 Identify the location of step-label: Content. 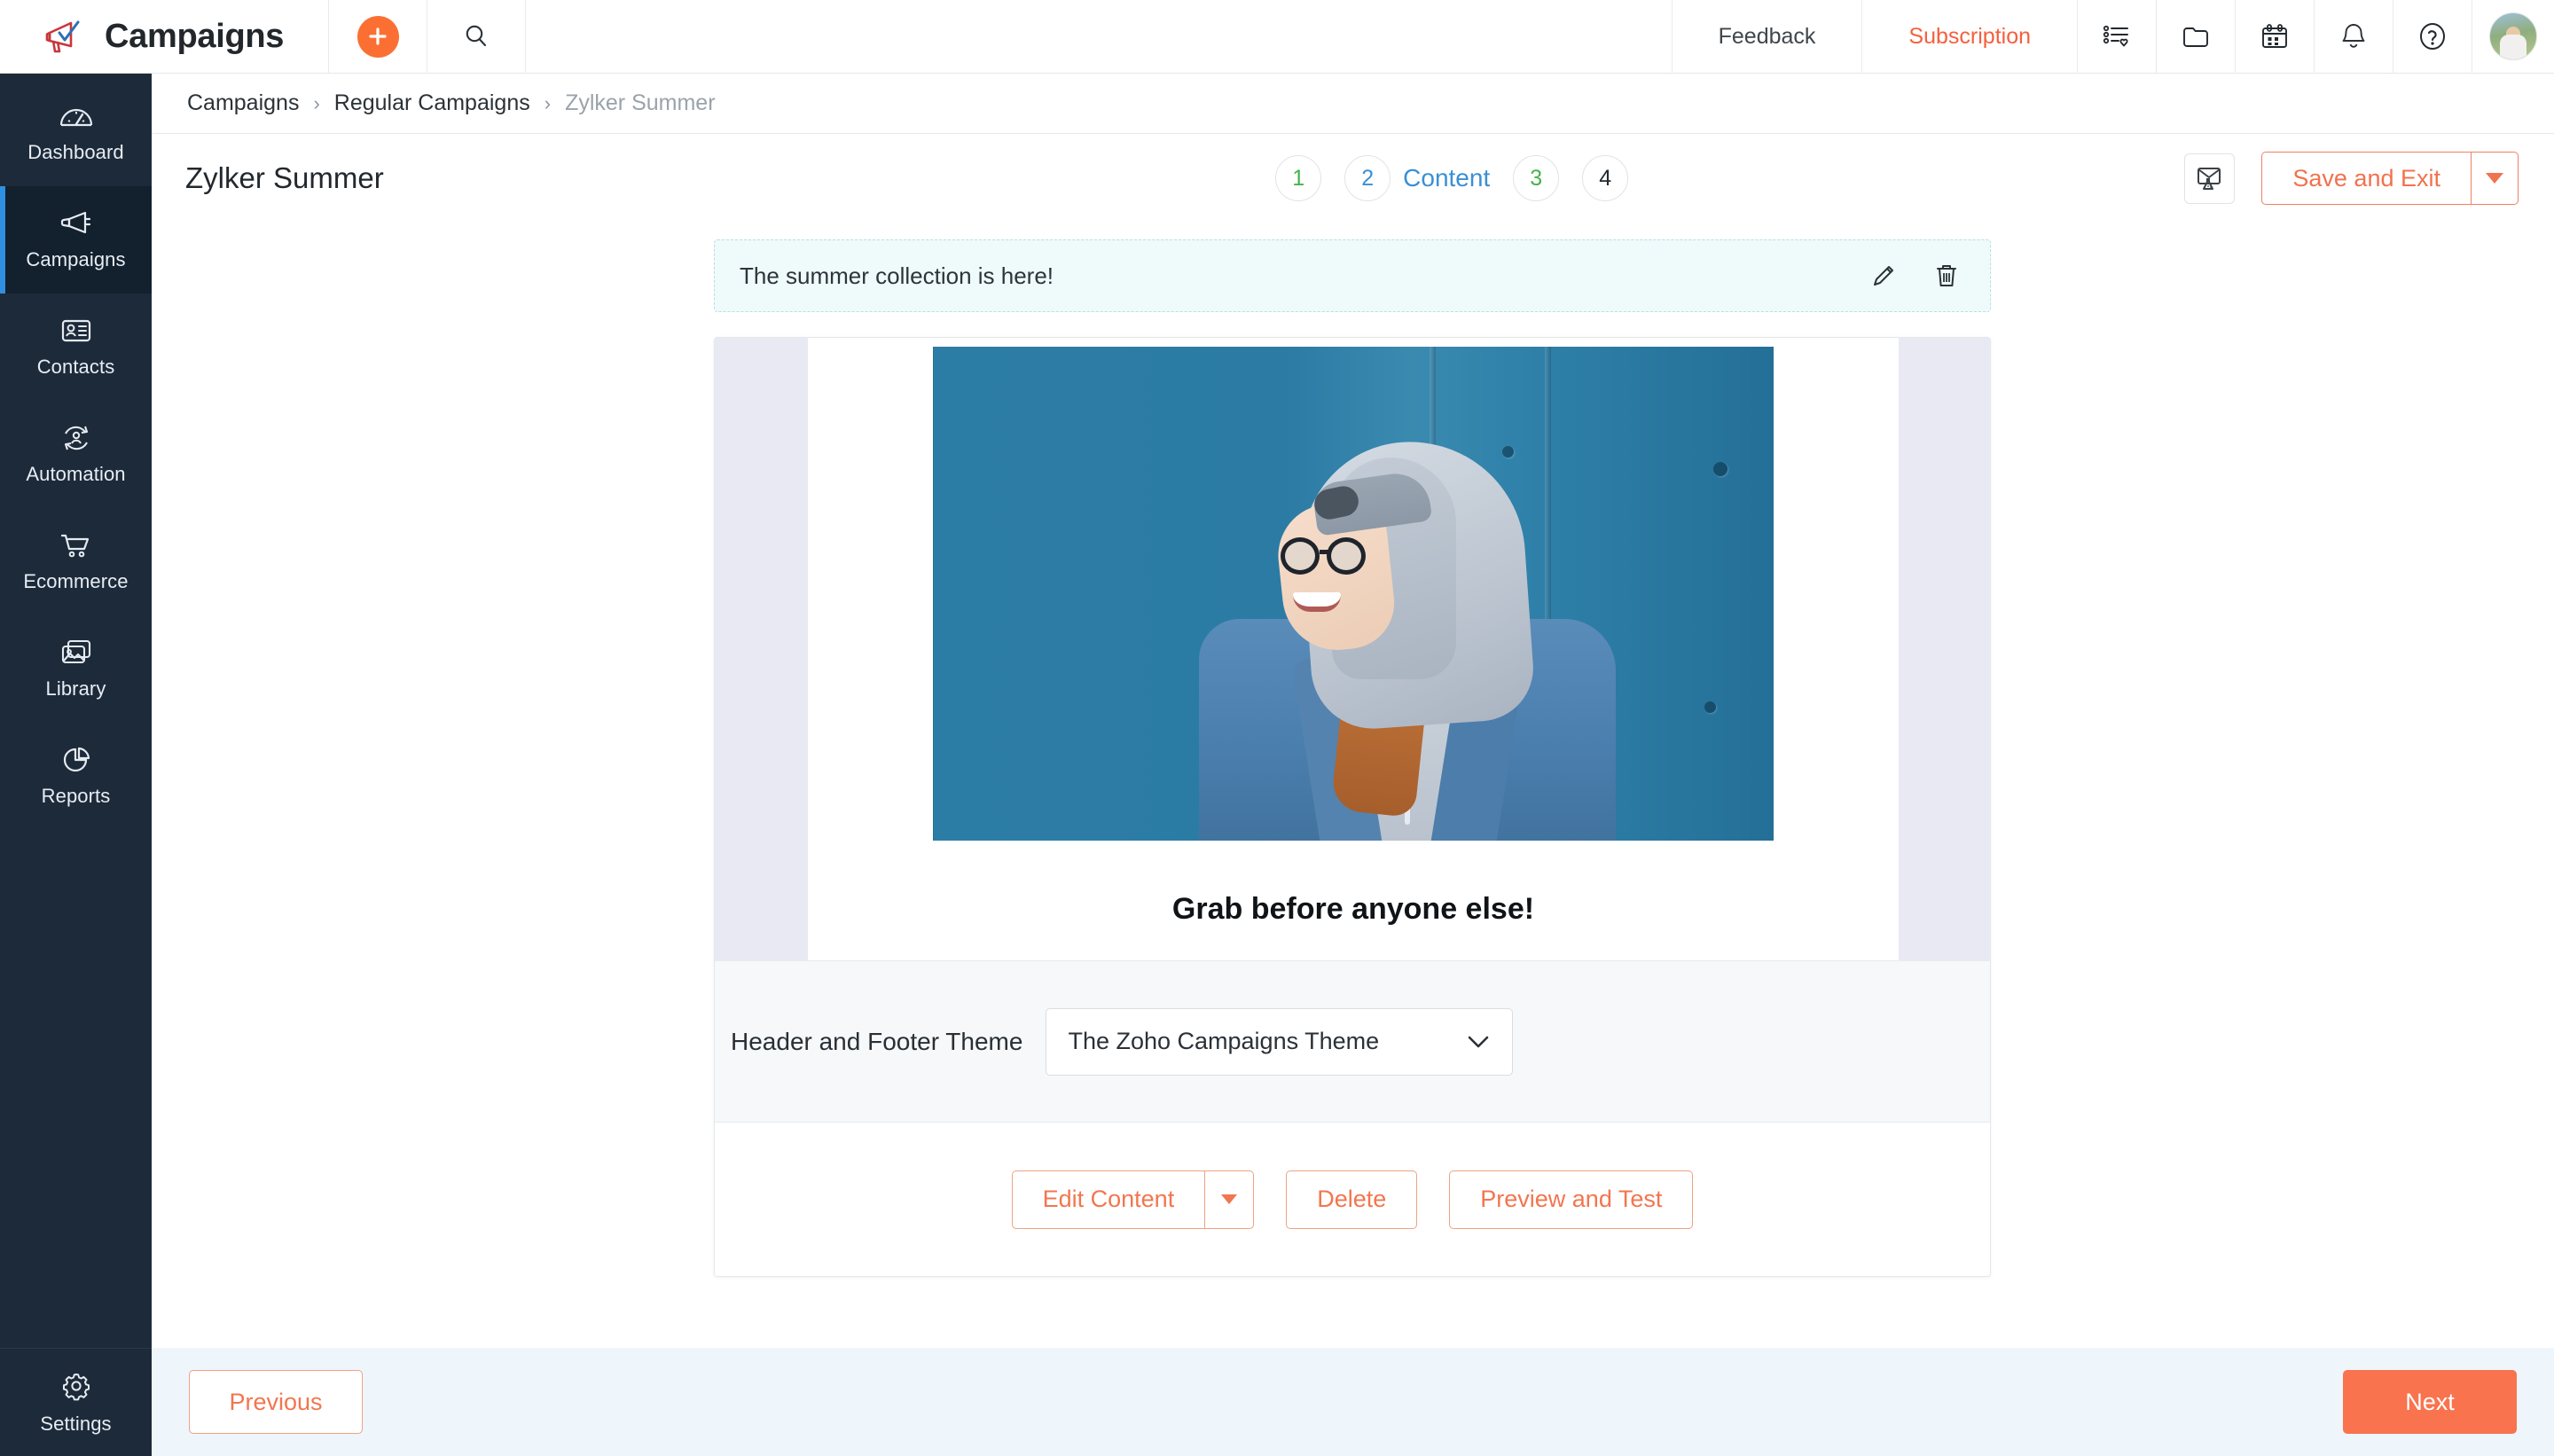
(1447, 178).